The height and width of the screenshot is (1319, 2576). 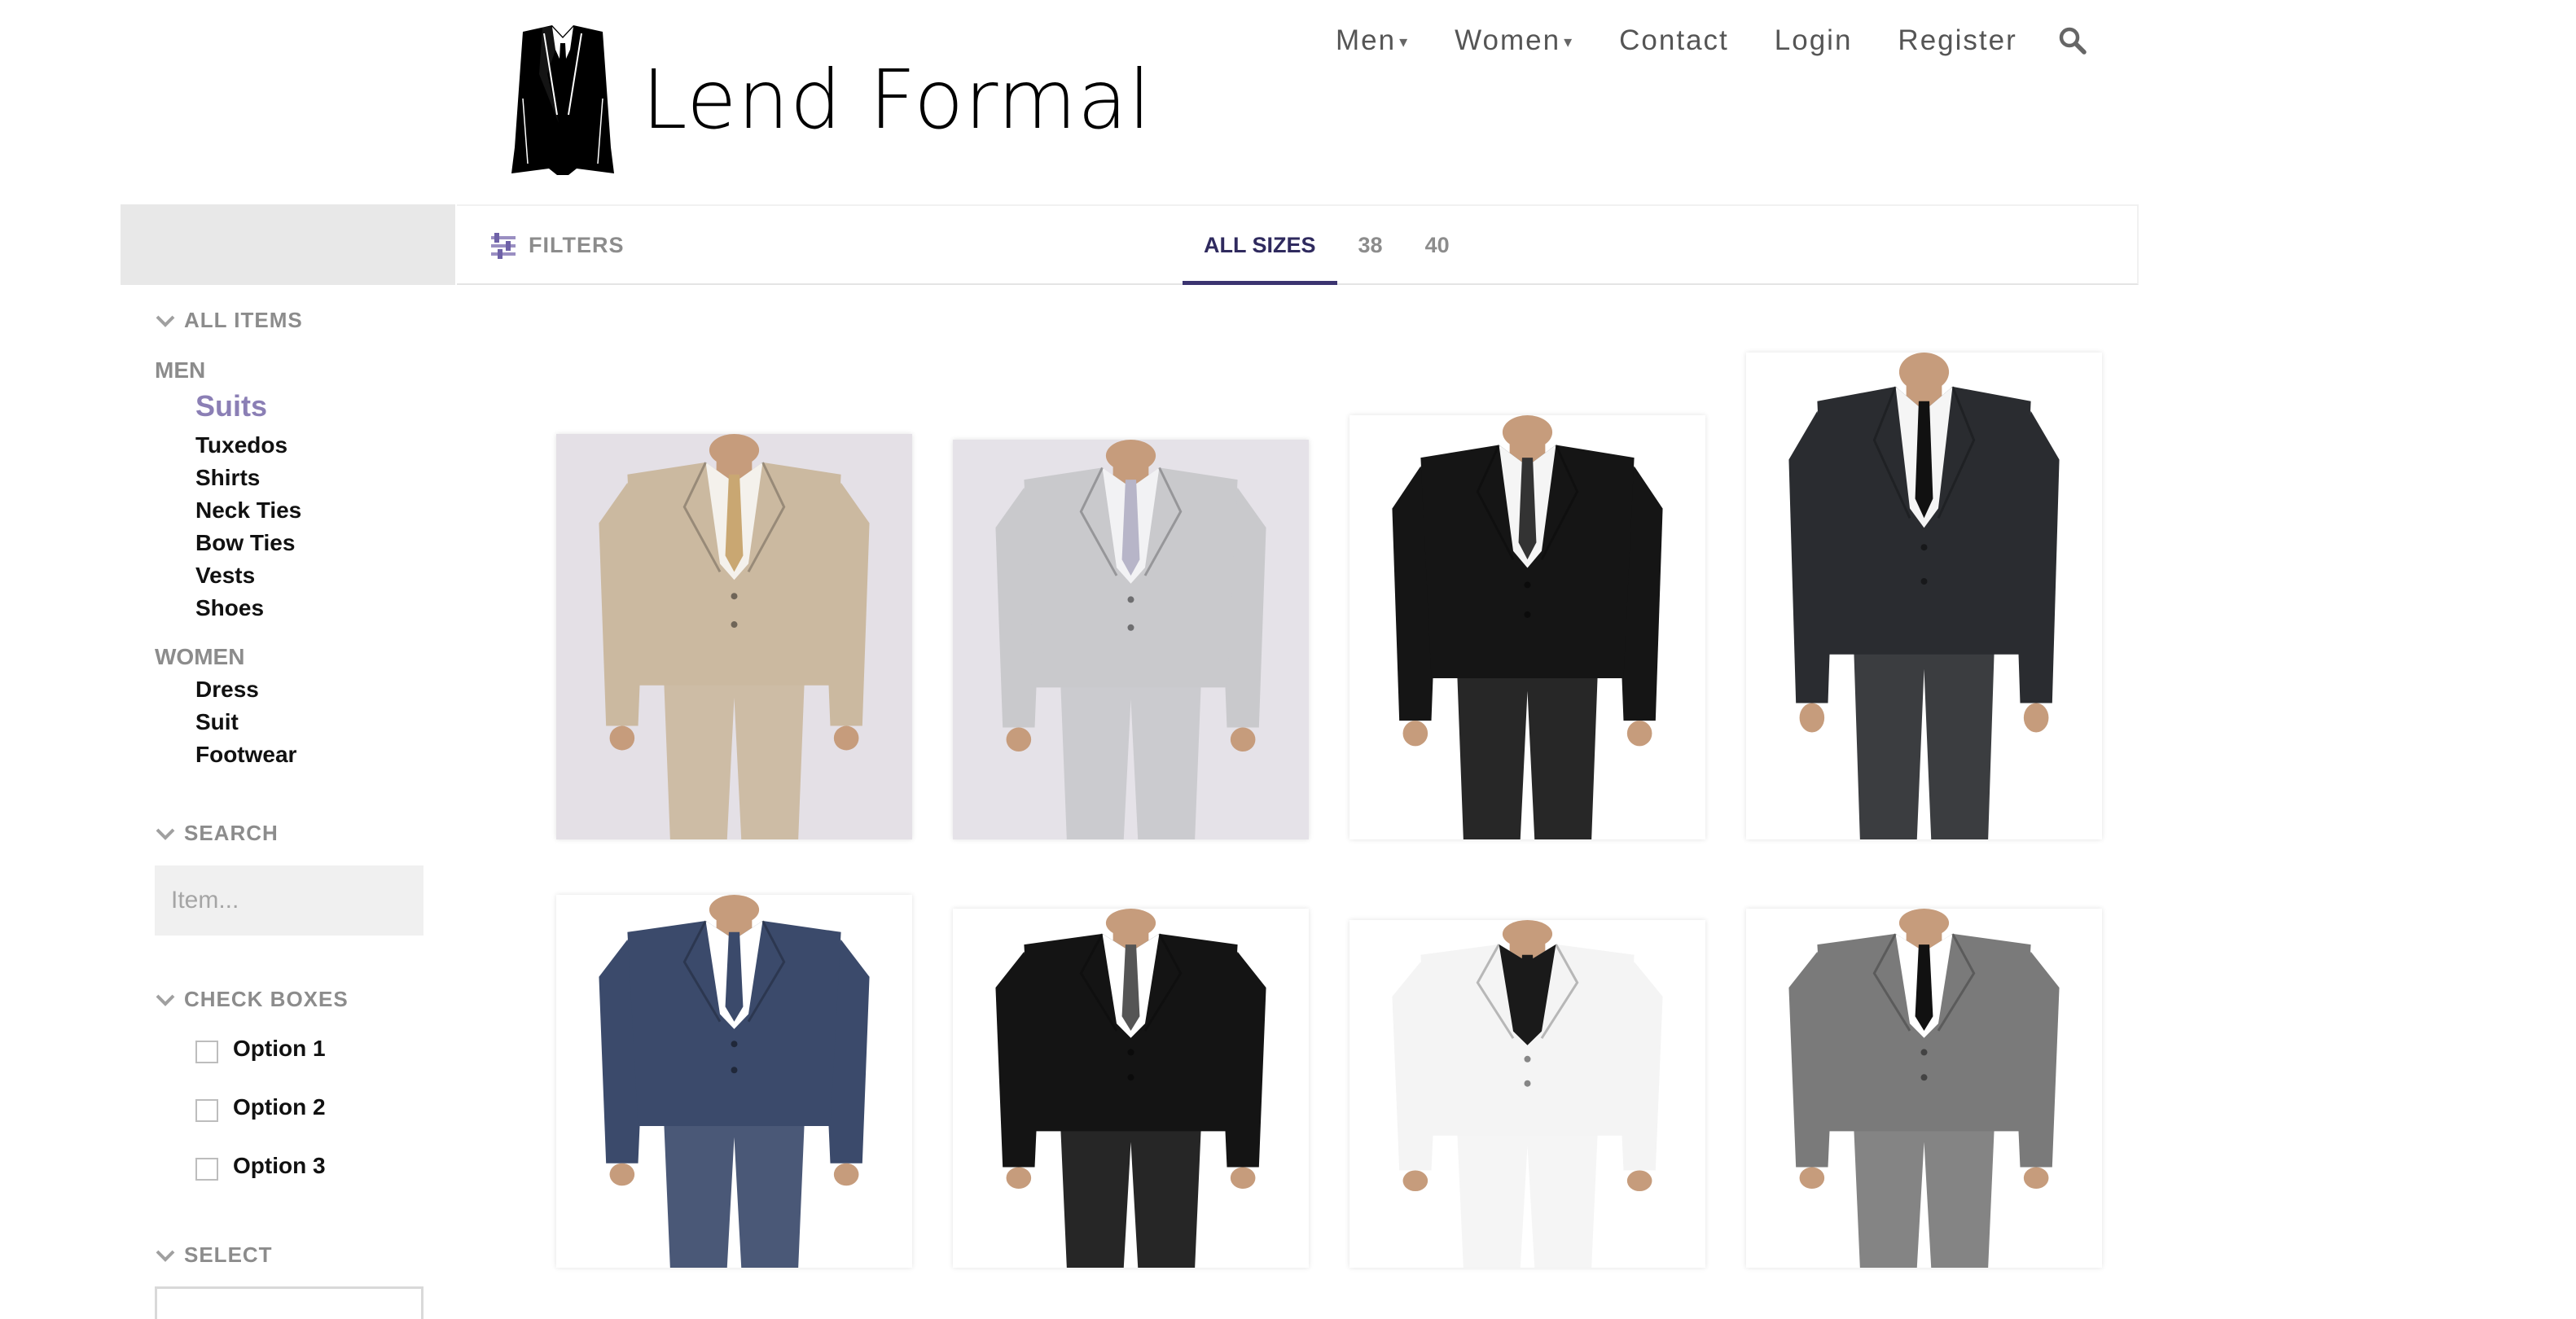 I want to click on sidebar-item-vests: Vests, so click(x=225, y=576).